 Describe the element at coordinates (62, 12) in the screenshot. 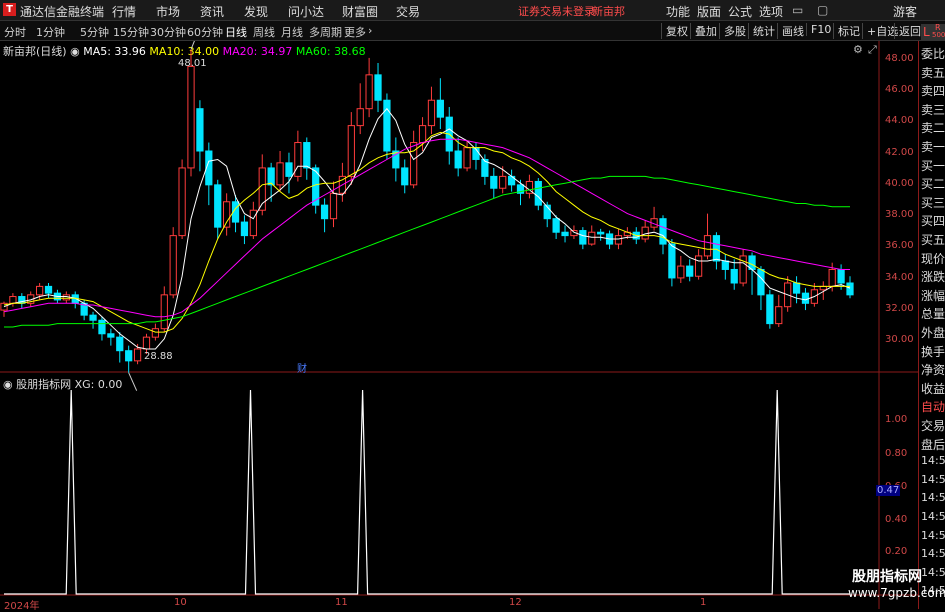

I see `app-title: 通达信金融终端` at that location.